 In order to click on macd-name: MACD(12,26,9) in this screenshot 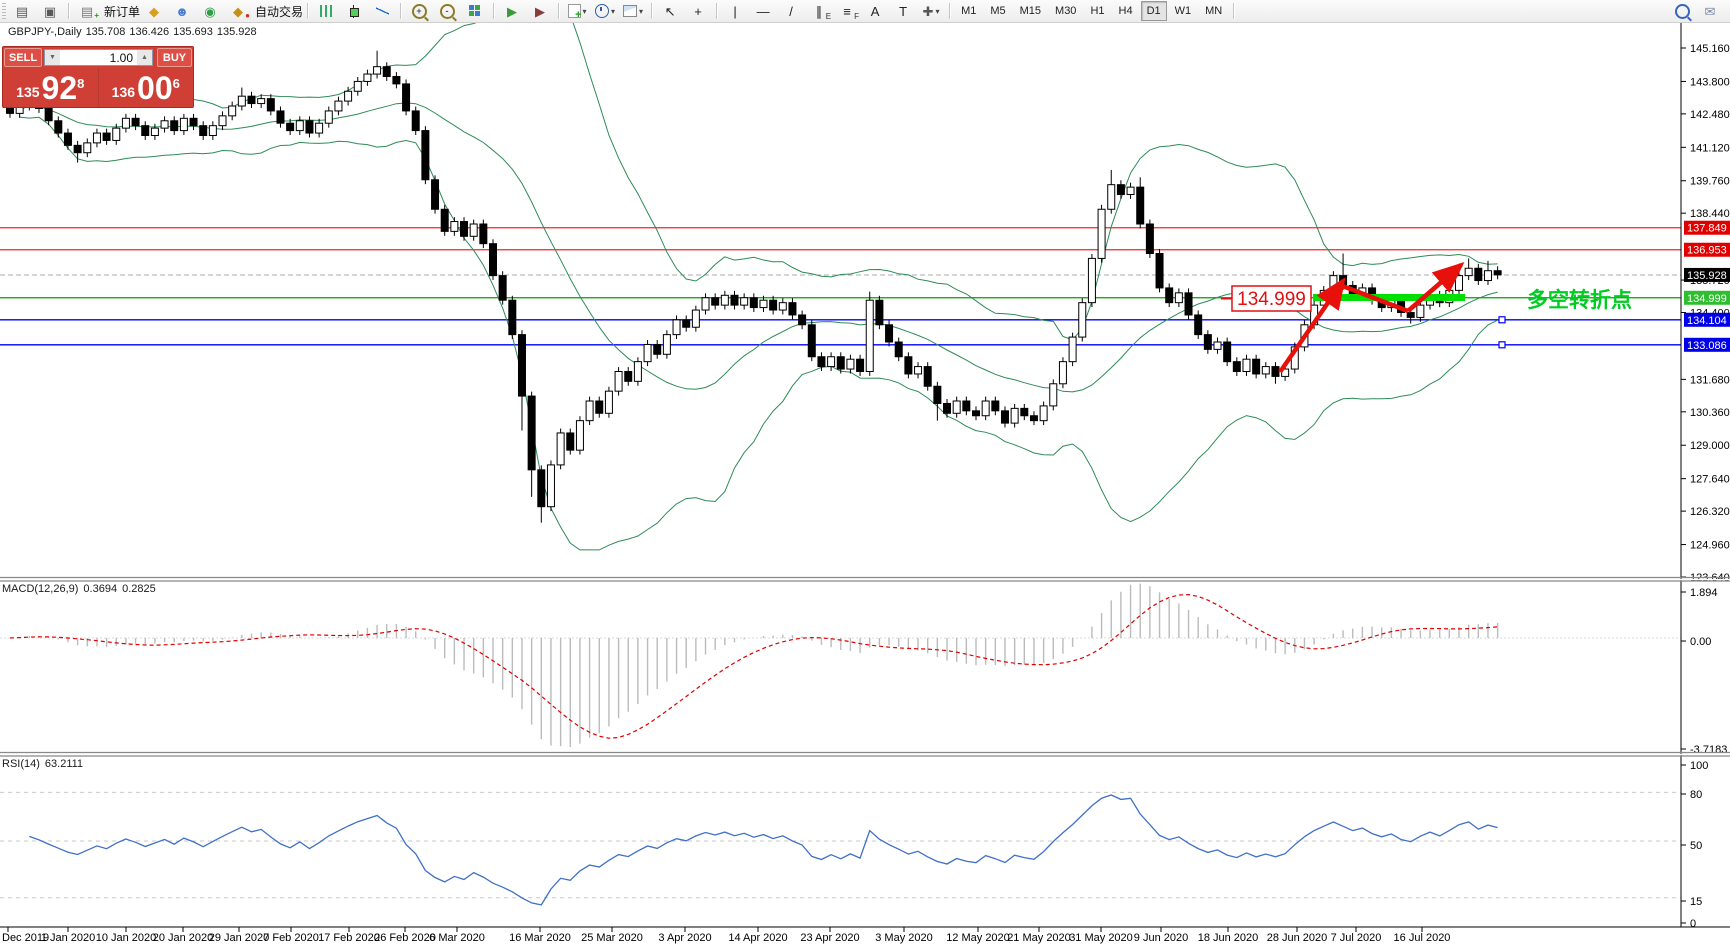, I will do `click(40, 589)`.